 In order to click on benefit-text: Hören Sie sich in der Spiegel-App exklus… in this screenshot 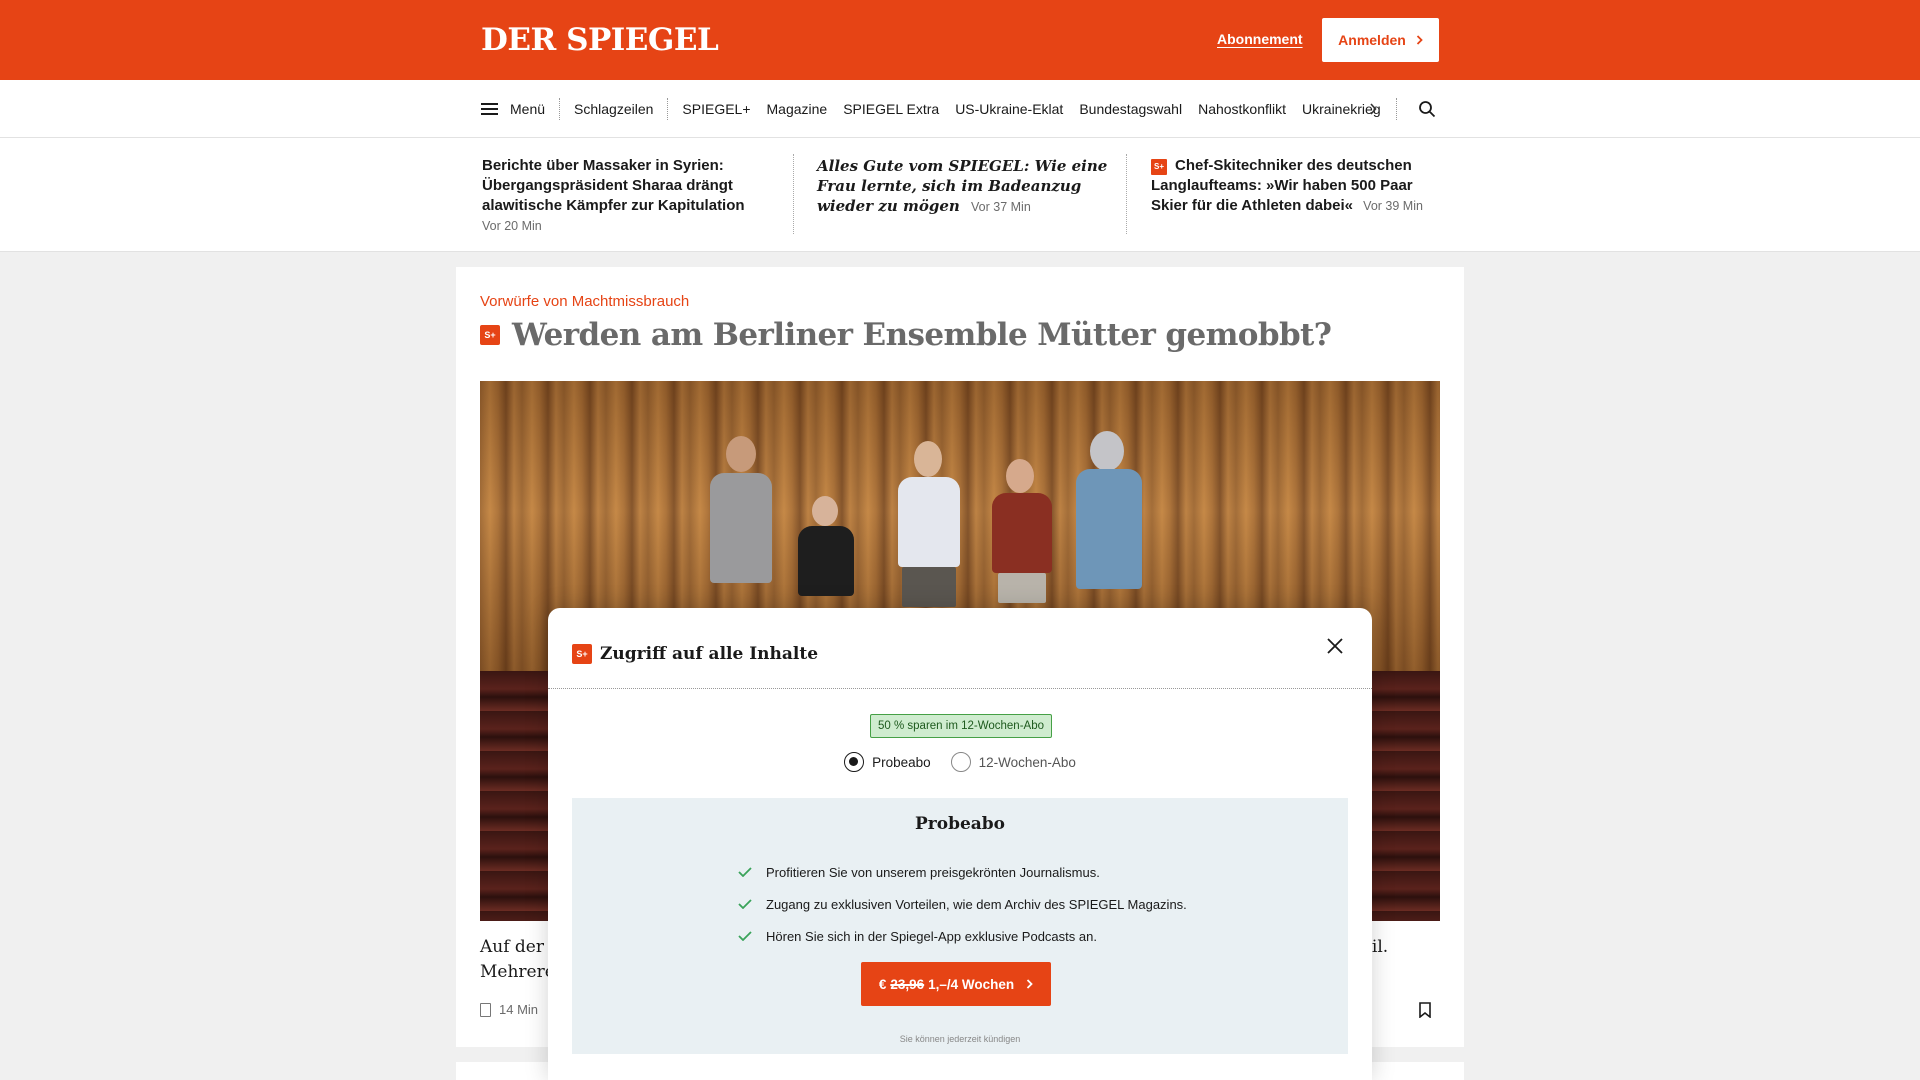, I will do `click(931, 936)`.